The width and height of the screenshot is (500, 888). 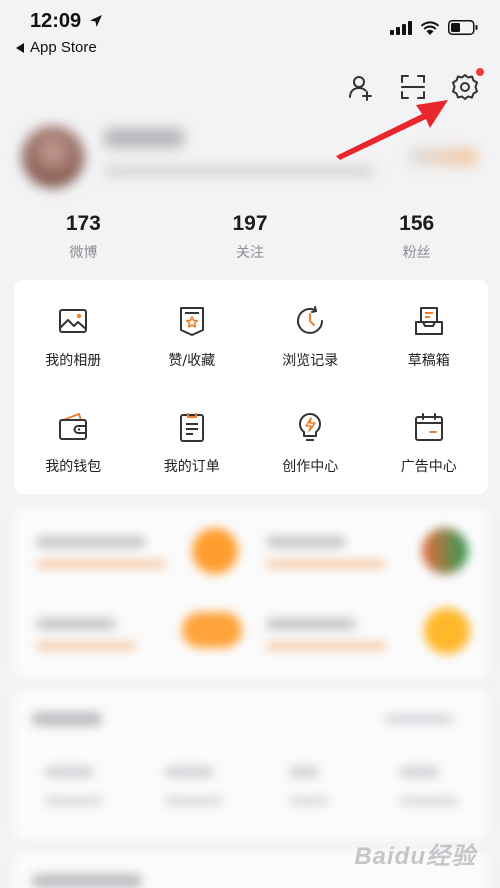 I want to click on stat-label: 粉丝, so click(x=416, y=253).